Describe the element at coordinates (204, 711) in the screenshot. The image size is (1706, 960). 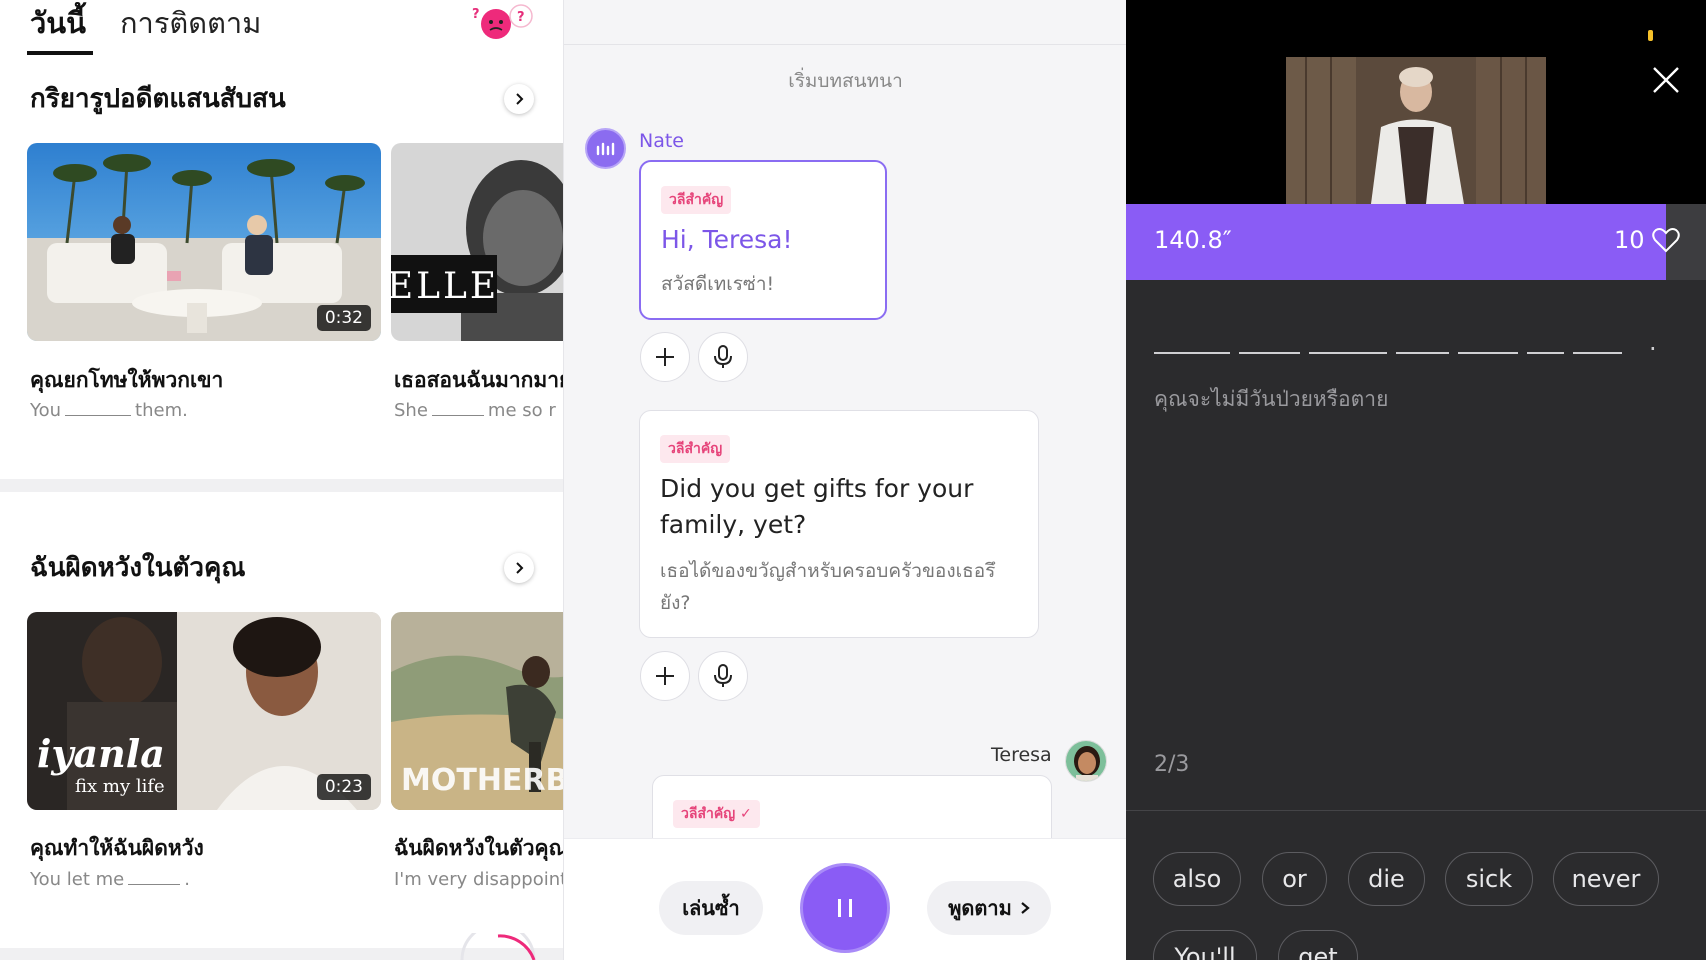
I see `video-card-thumbnail: iyanla fix my life 0:23` at that location.